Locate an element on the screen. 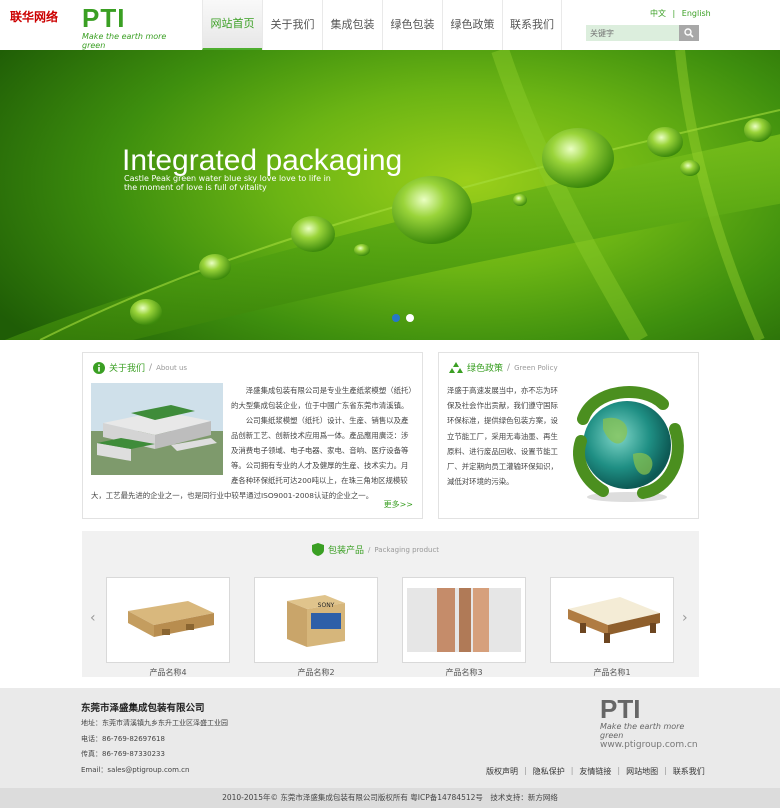 This screenshot has height=808, width=780. product-name: 产品名称2 is located at coordinates (316, 672).